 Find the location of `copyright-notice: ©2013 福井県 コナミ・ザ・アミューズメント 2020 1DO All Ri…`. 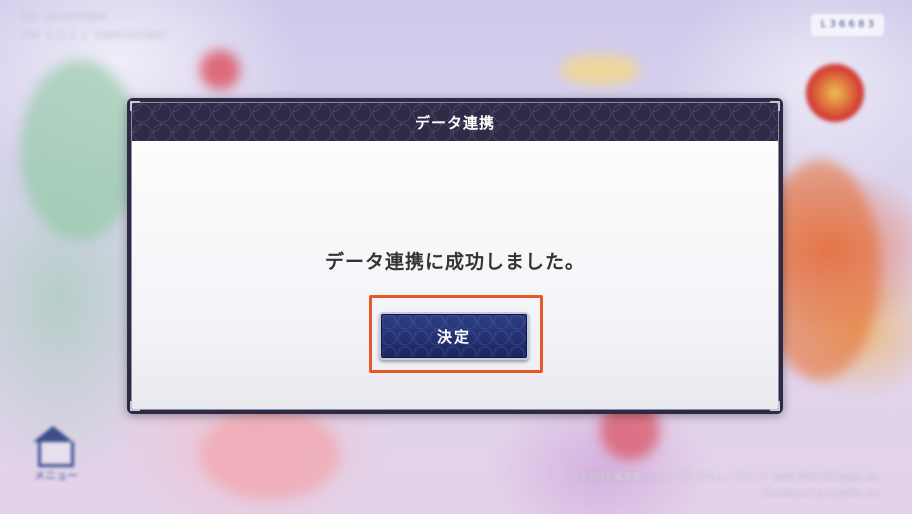

copyright-notice: ©2013 福井県 コナミ・ザ・アミューズメント 2020 1DO All Ri… is located at coordinates (730, 486).